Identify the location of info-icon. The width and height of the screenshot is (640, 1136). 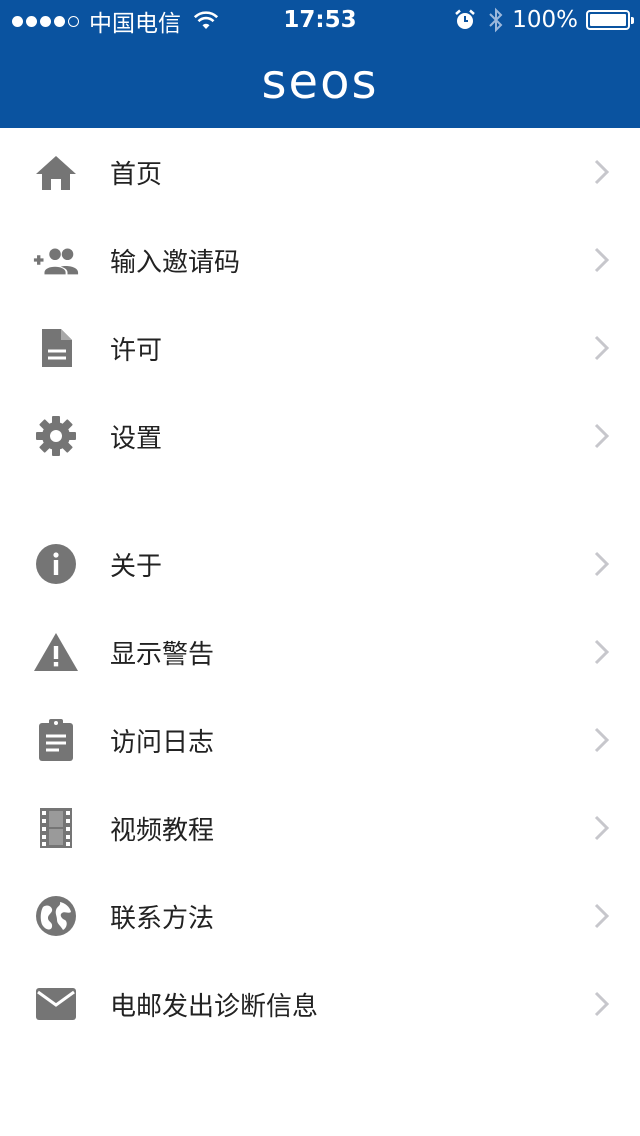
(56, 564).